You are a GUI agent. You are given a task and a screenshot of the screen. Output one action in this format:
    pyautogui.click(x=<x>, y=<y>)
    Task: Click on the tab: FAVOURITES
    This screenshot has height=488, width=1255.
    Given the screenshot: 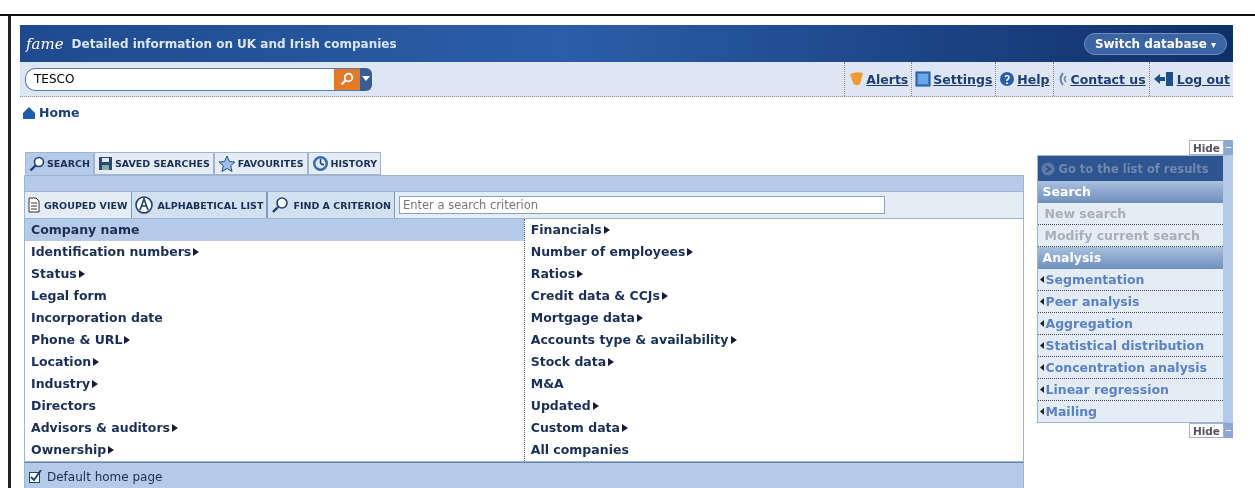 What is the action you would take?
    pyautogui.click(x=260, y=163)
    